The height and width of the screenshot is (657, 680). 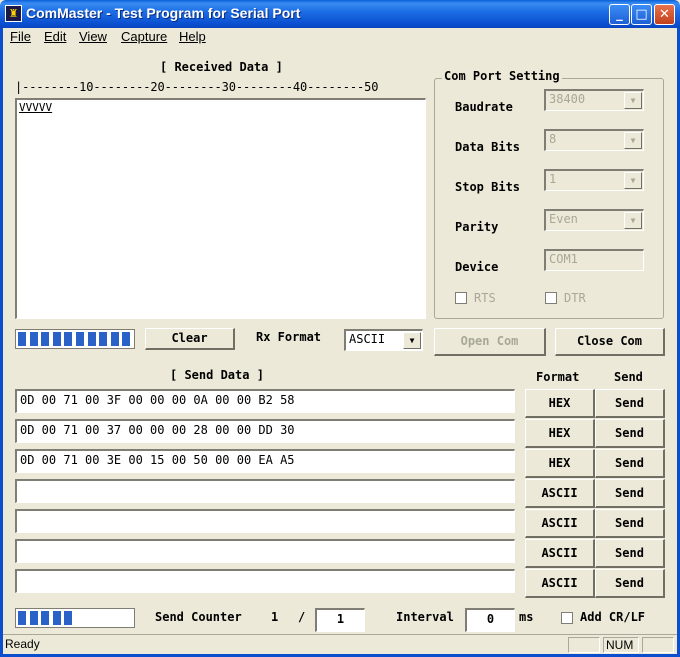 What do you see at coordinates (157, 400) in the screenshot?
I see `send-data-value: 0D 00 71 00 3F 00 00 00 0A 00 00 B2 58` at bounding box center [157, 400].